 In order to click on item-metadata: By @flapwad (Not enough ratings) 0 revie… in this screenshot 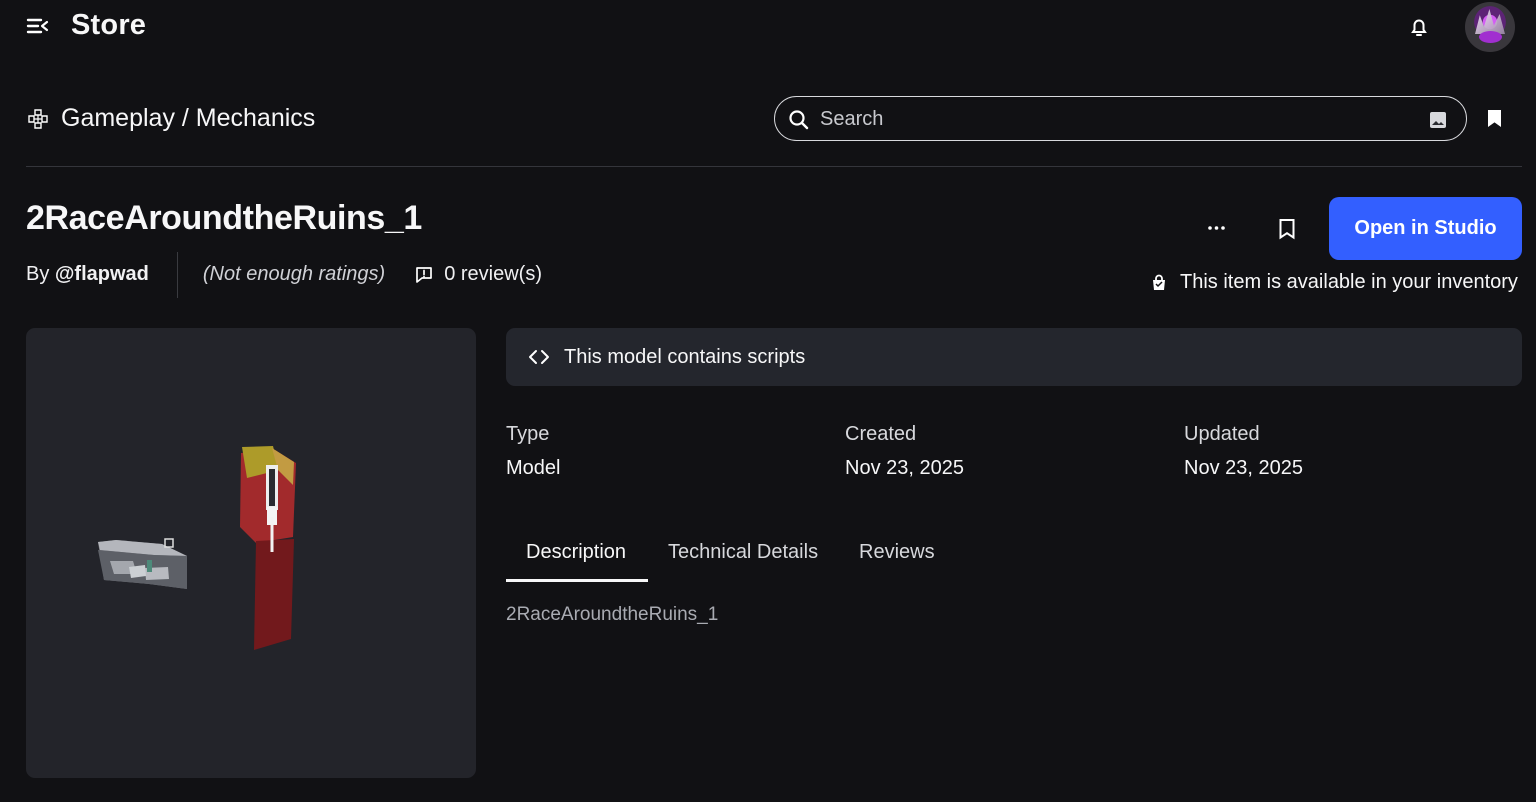, I will do `click(284, 274)`.